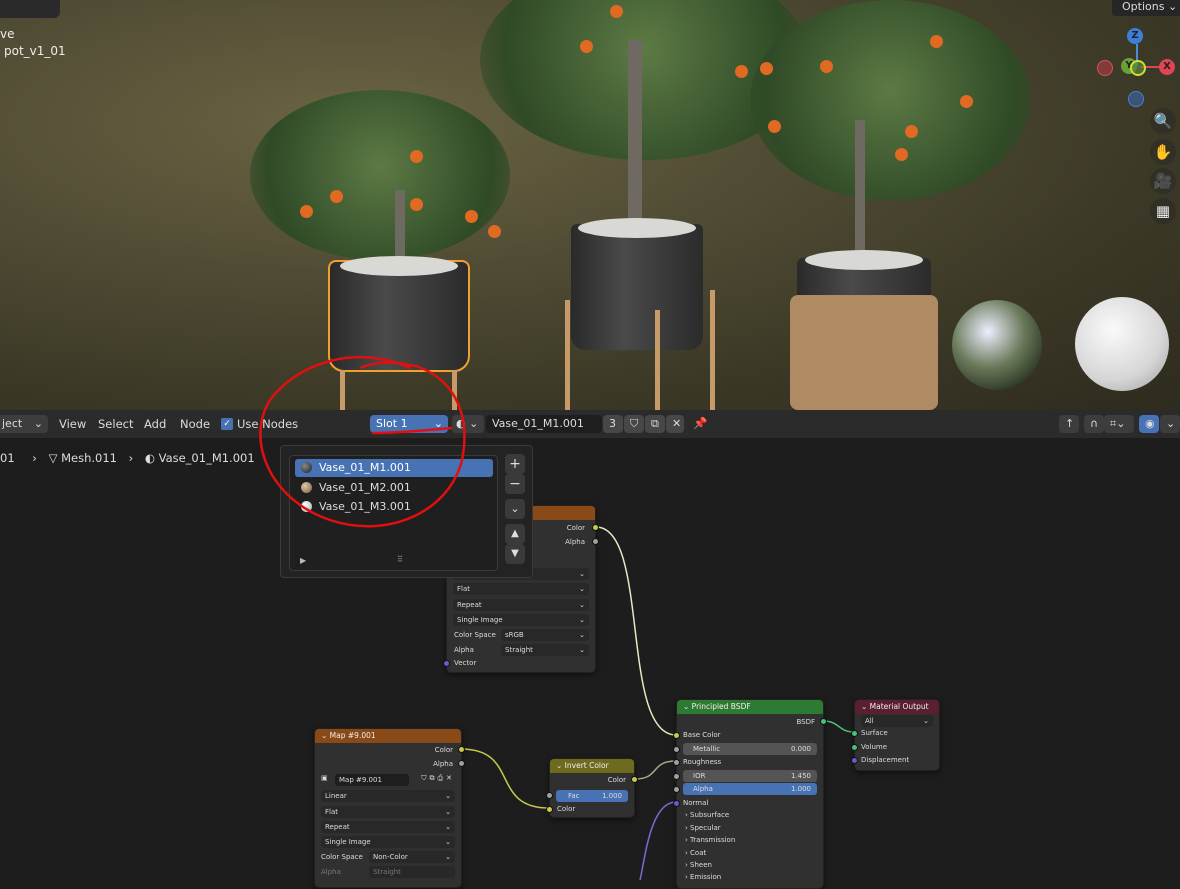  What do you see at coordinates (698, 865) in the screenshot?
I see `panel-sheen: › Sheen` at bounding box center [698, 865].